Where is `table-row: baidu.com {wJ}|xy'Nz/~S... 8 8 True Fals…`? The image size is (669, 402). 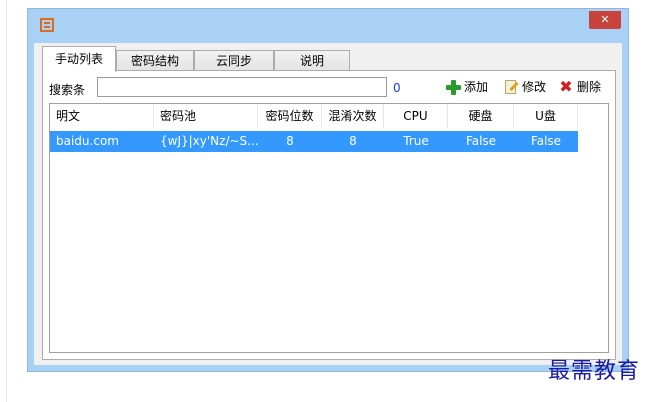 table-row: baidu.com {wJ}|xy'Nz/~S... 8 8 True Fals… is located at coordinates (314, 141).